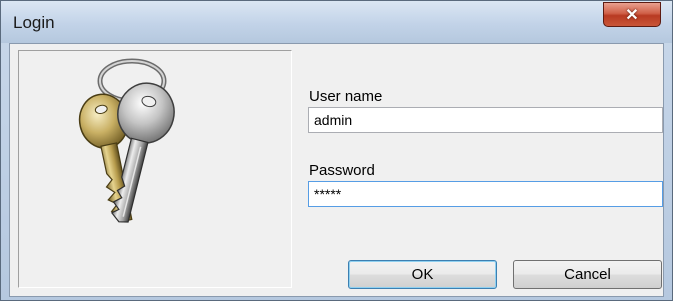 The width and height of the screenshot is (675, 303). What do you see at coordinates (346, 96) in the screenshot?
I see `username-label: User name` at bounding box center [346, 96].